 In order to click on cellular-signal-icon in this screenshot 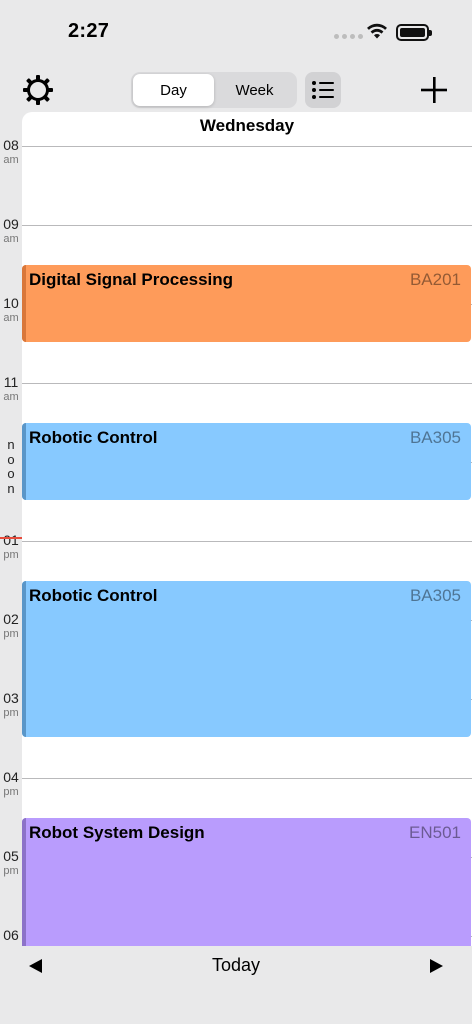, I will do `click(348, 36)`.